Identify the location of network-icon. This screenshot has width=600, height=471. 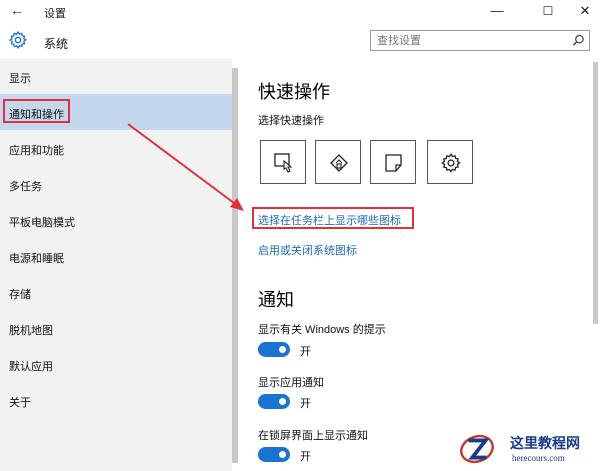
(339, 163).